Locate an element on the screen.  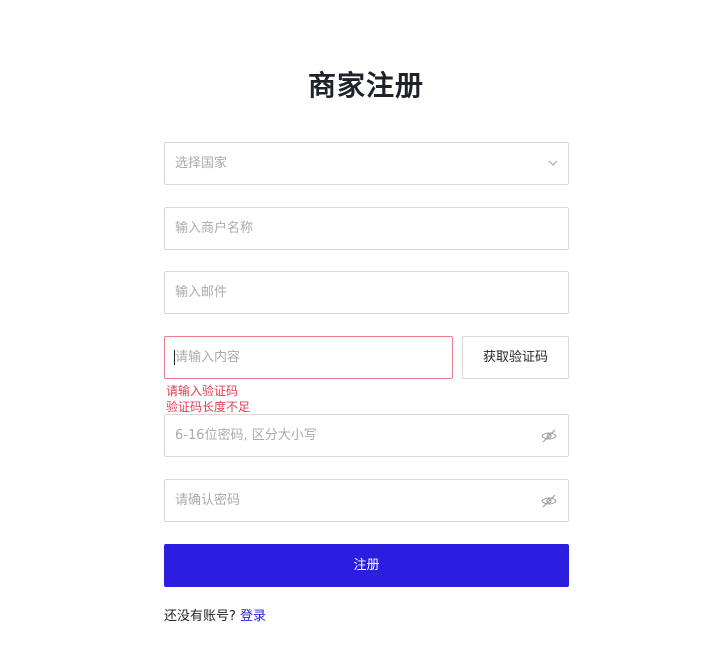
code-required-error: 请输入验证码 is located at coordinates (202, 391).